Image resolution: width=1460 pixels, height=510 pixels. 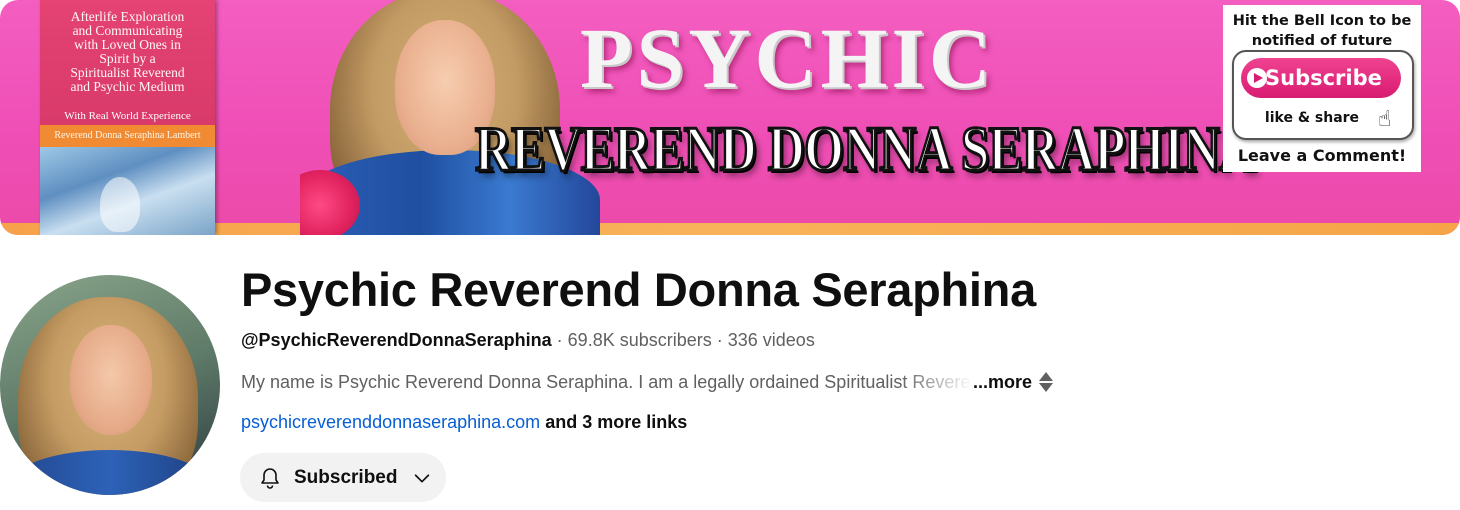 I want to click on subscribed-label: Subscribed, so click(x=346, y=477).